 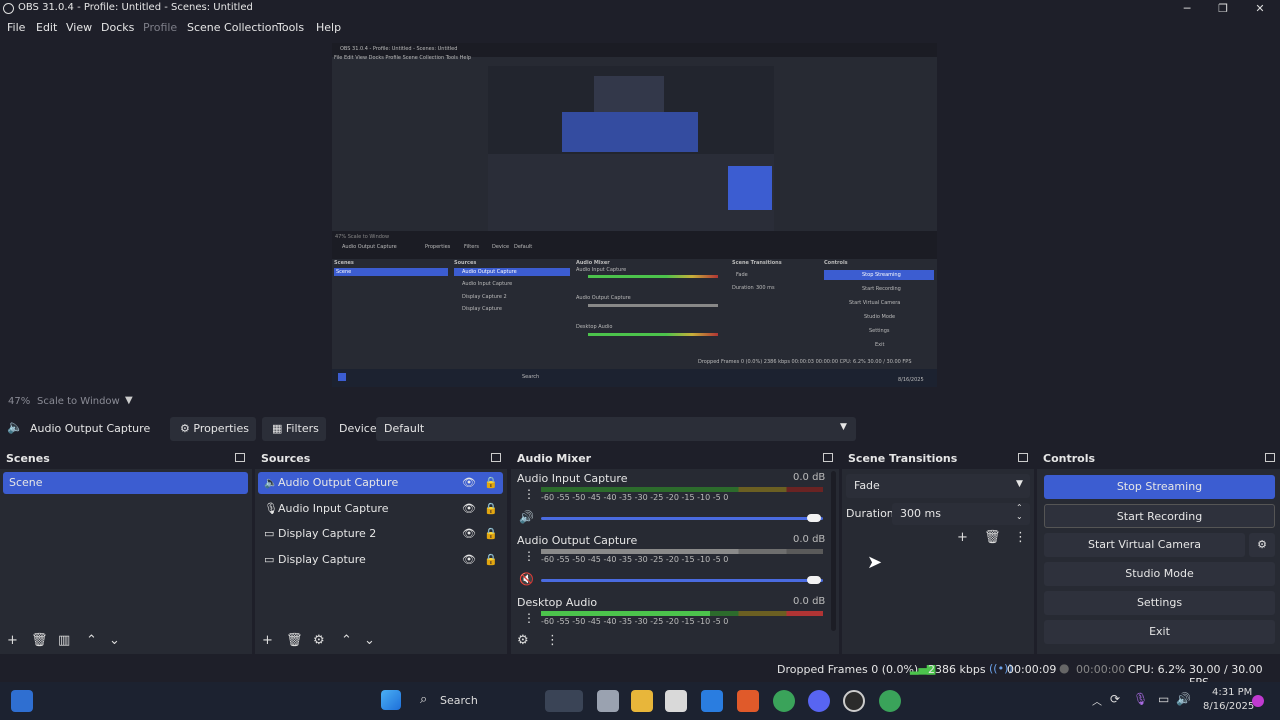 What do you see at coordinates (232, 27) in the screenshot?
I see `menu-scene-collection: Scene Collection` at bounding box center [232, 27].